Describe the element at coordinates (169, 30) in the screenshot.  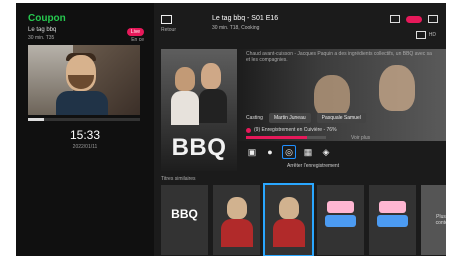
I see `back-label: Retour` at that location.